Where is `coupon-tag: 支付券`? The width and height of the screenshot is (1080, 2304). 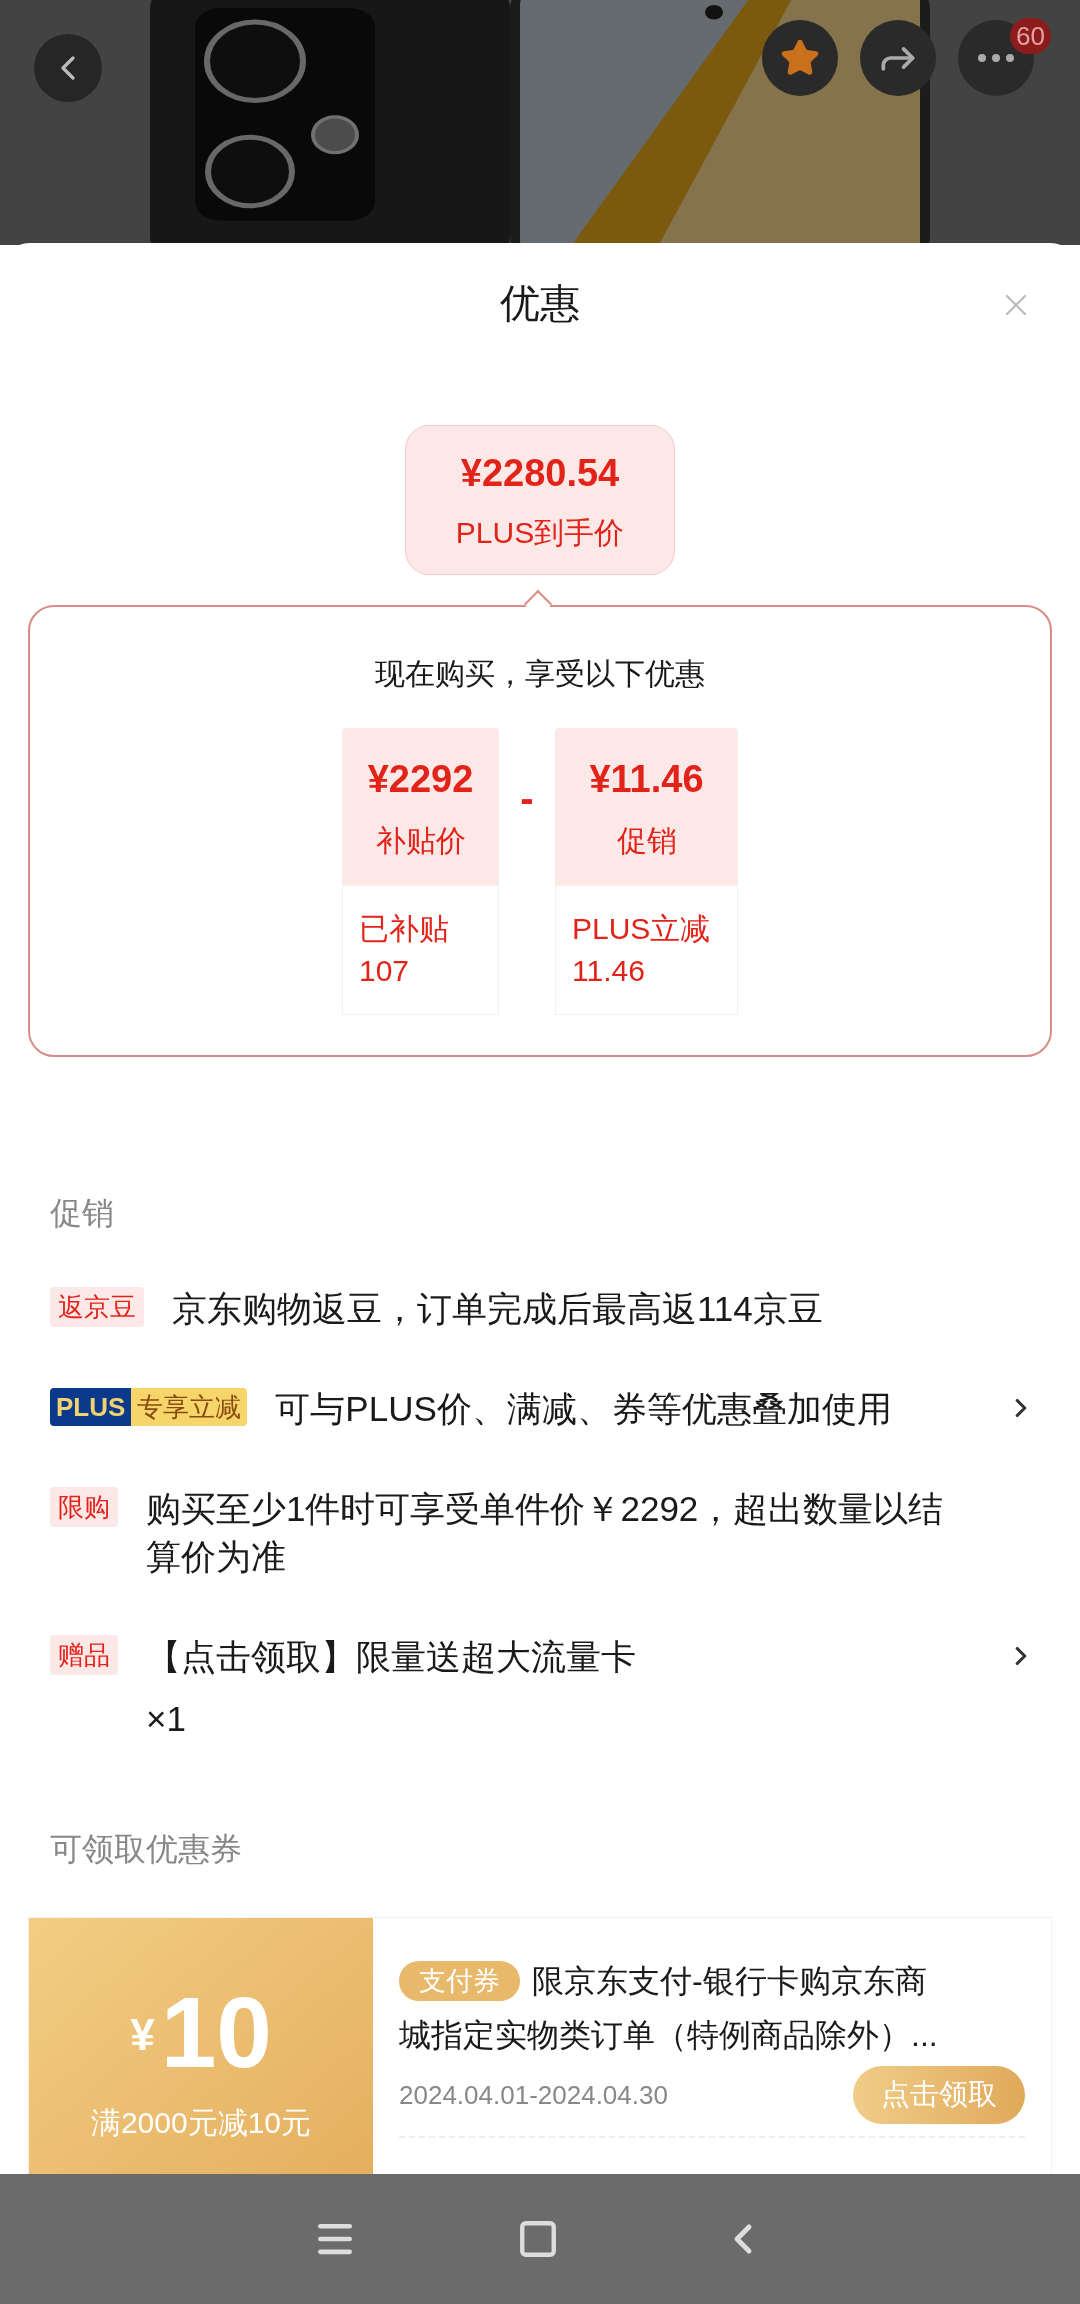 coupon-tag: 支付券 is located at coordinates (459, 1981).